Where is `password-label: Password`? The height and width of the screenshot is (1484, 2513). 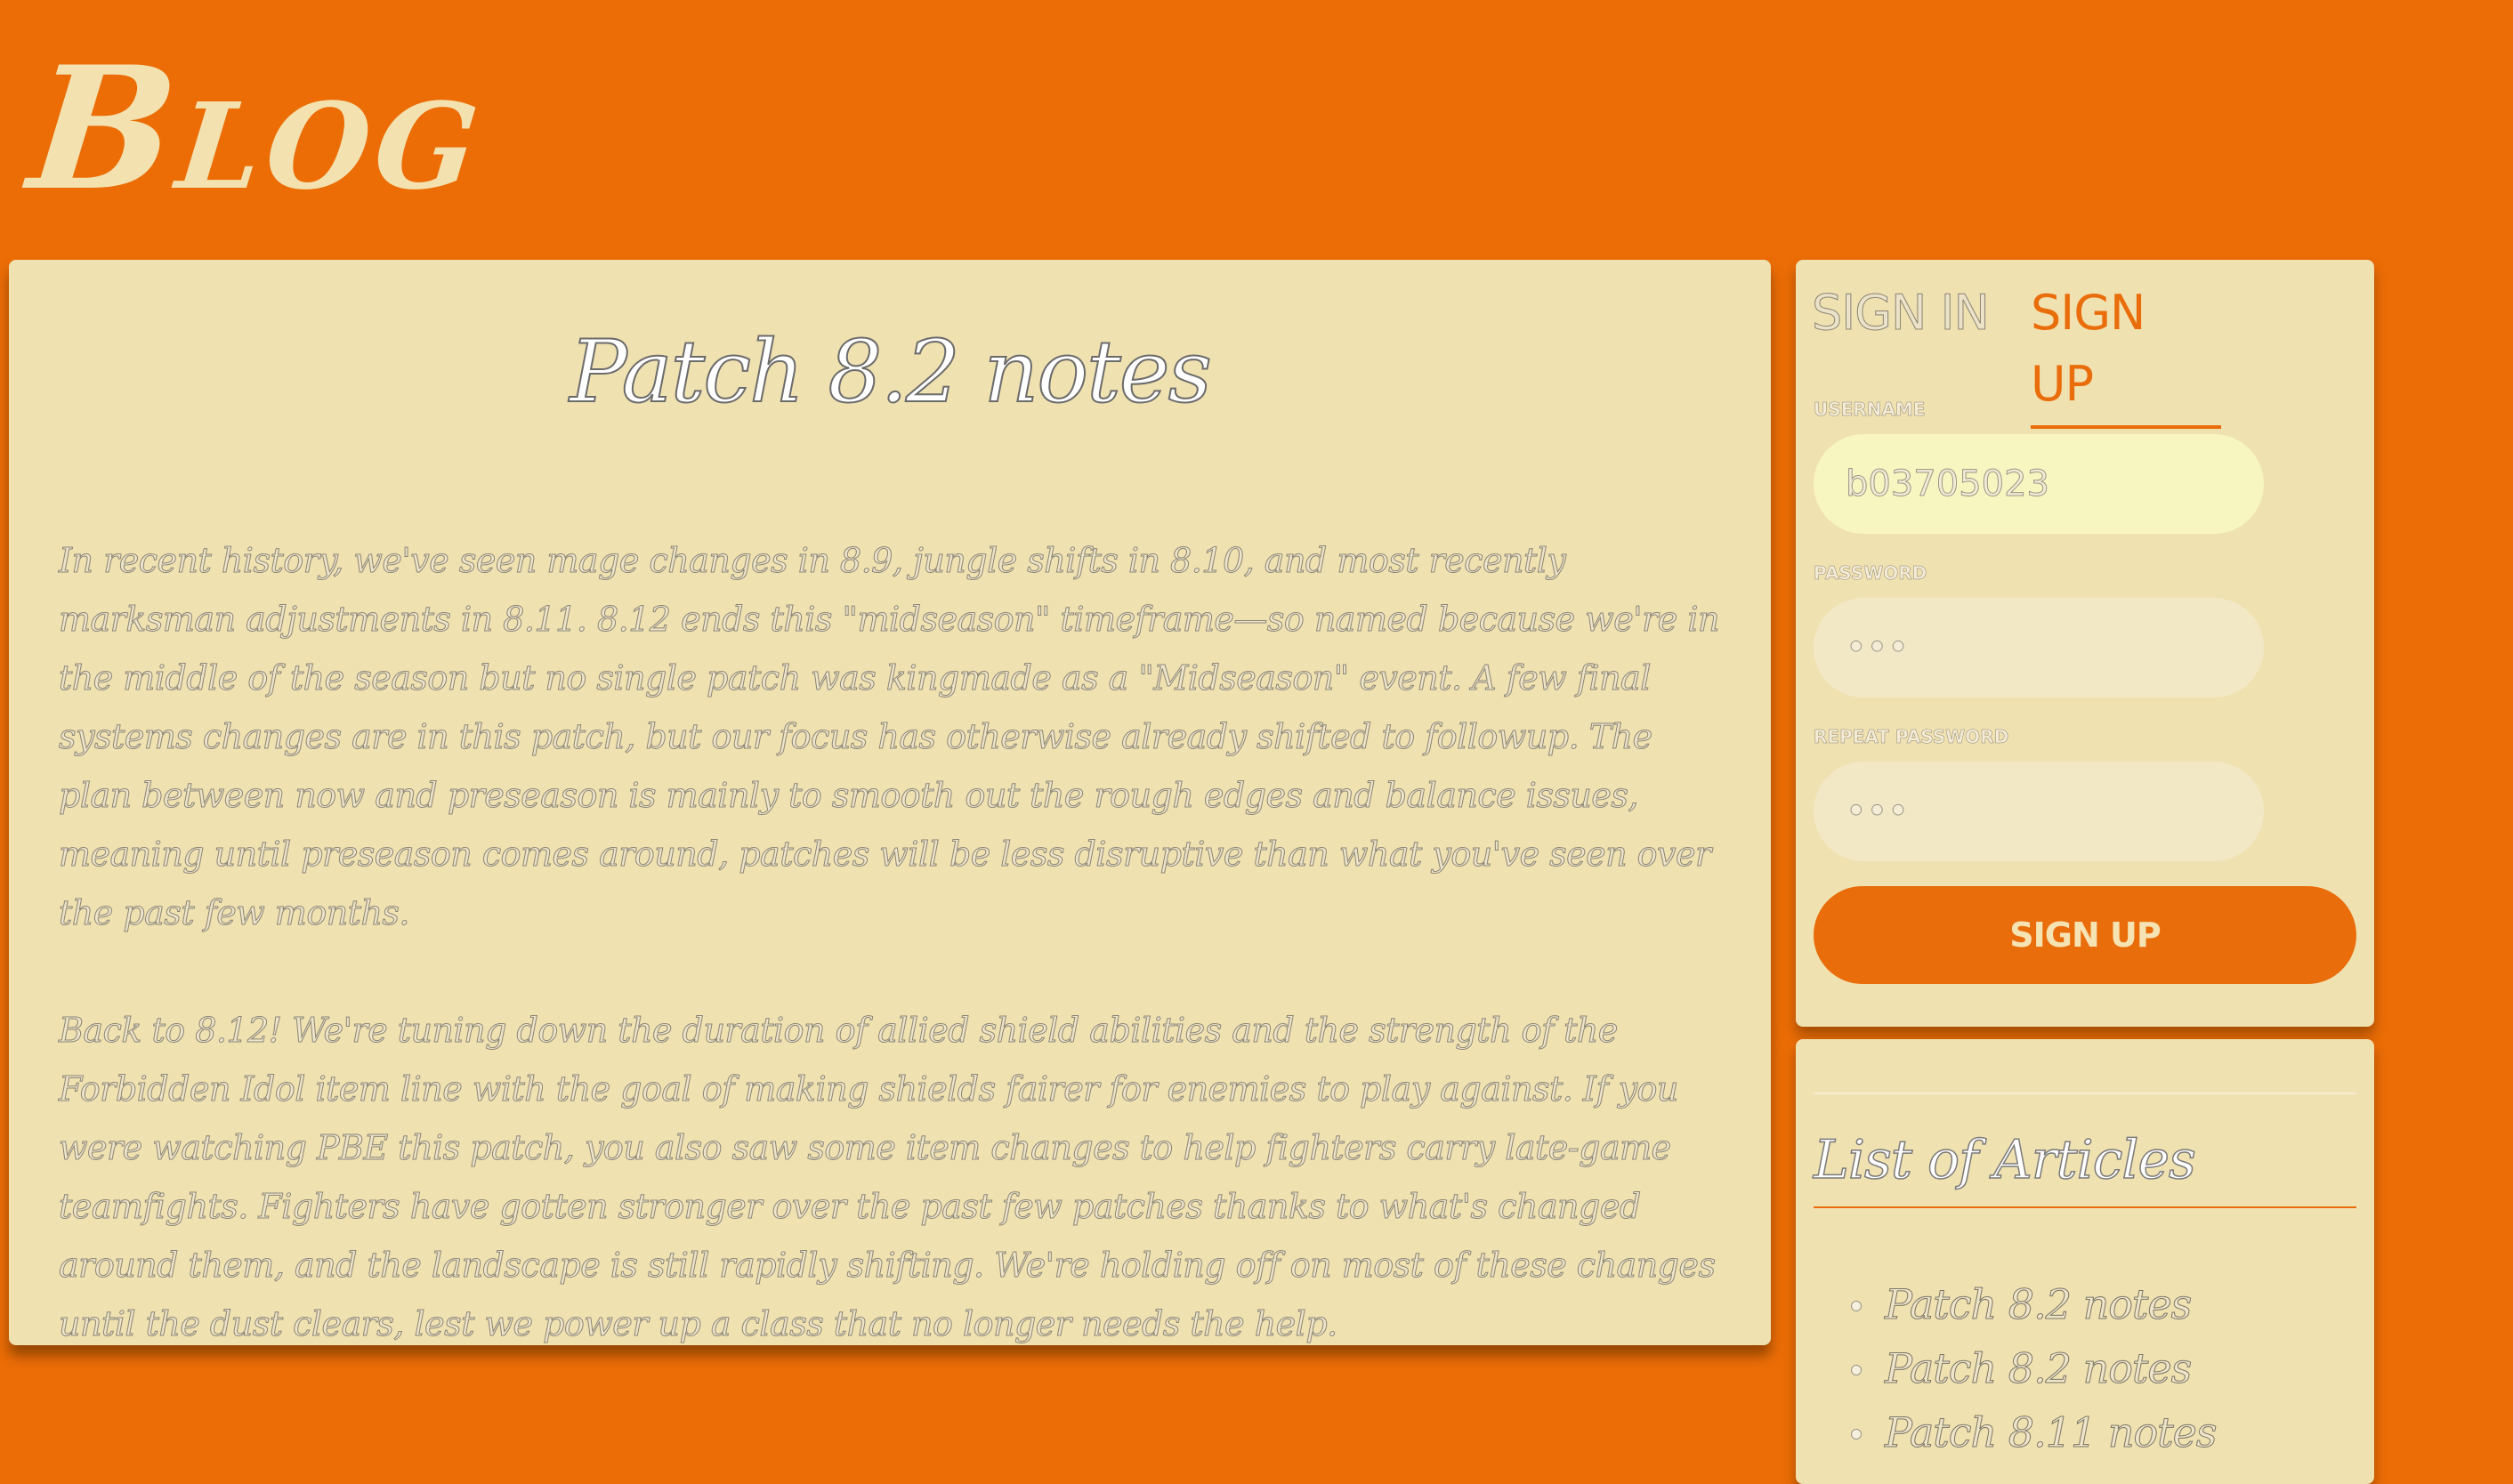 password-label: Password is located at coordinates (1870, 573).